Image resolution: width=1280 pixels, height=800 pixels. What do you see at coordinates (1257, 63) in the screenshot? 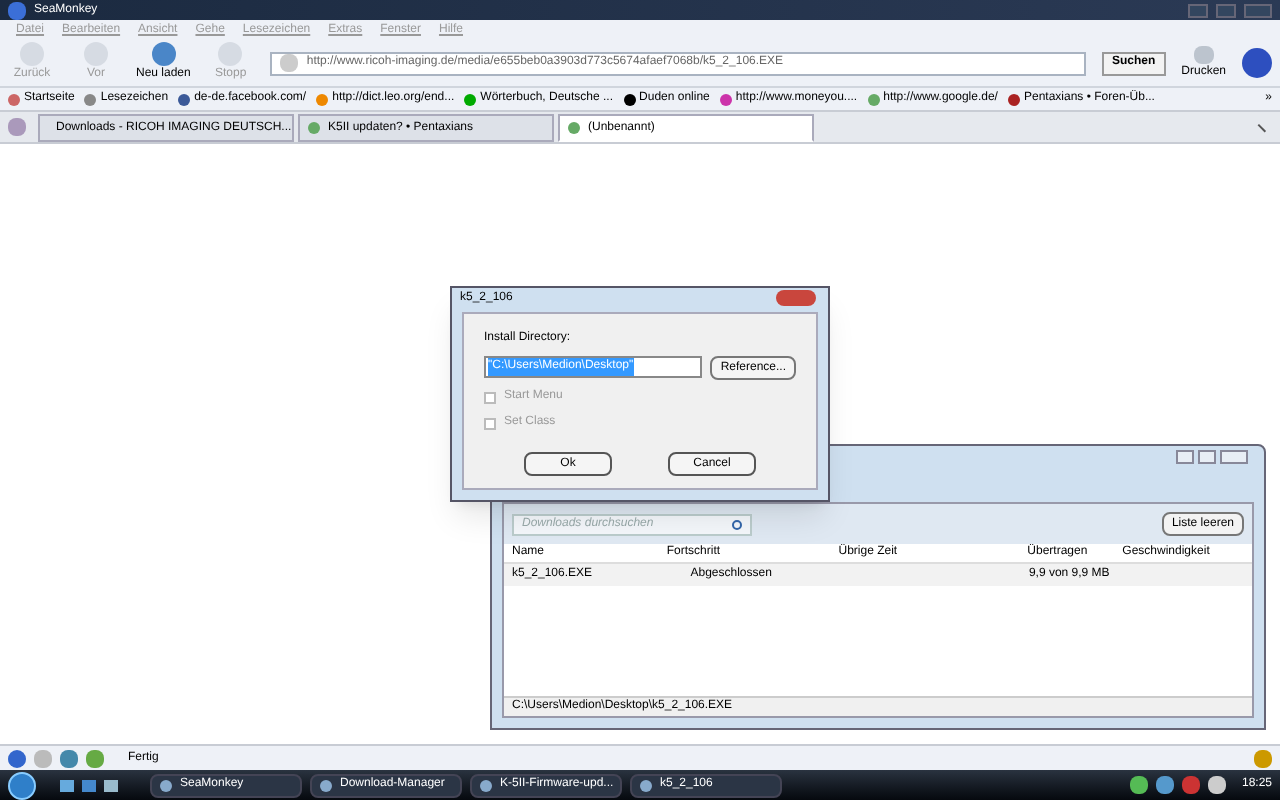
I see `logo-icon` at bounding box center [1257, 63].